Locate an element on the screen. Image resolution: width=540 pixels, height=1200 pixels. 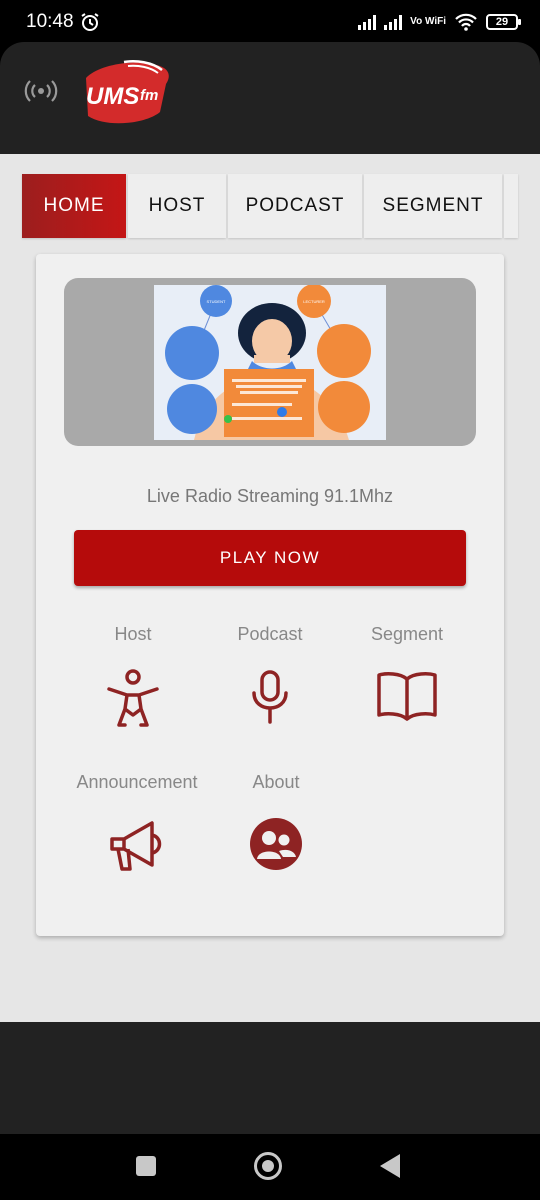
menu-host: Host is located at coordinates (133, 676).